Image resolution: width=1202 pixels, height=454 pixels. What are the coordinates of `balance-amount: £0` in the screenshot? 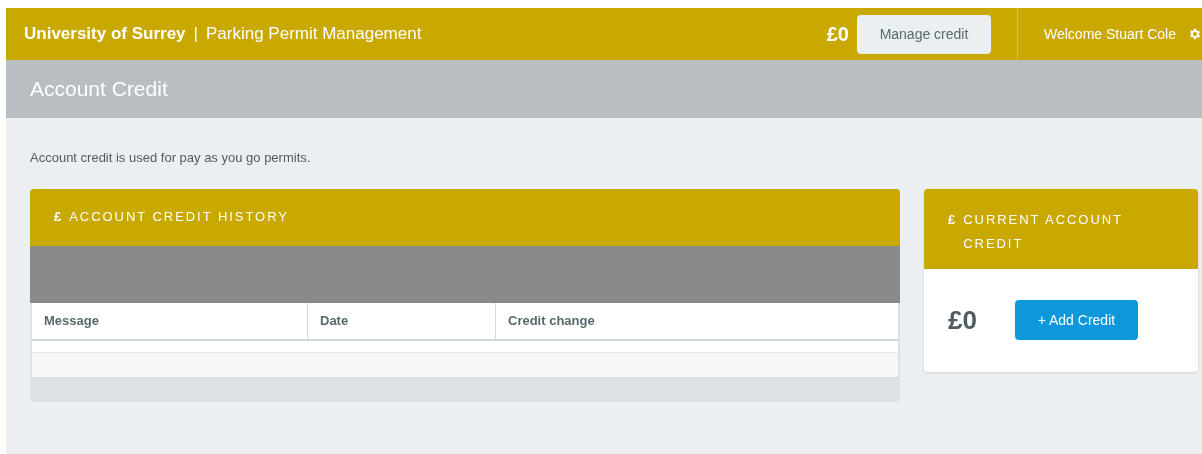 It's located at (837, 34).